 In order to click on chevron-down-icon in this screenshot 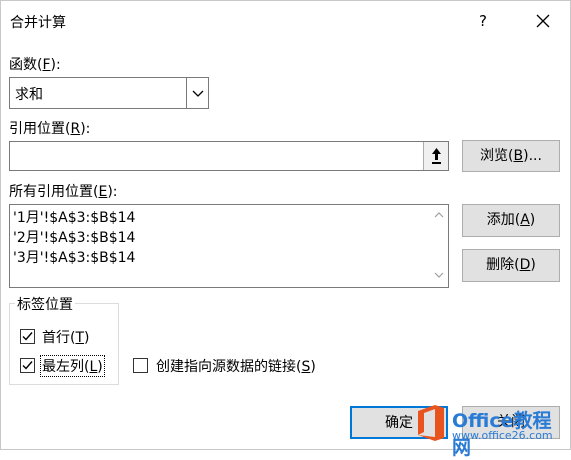, I will do `click(197, 93)`.